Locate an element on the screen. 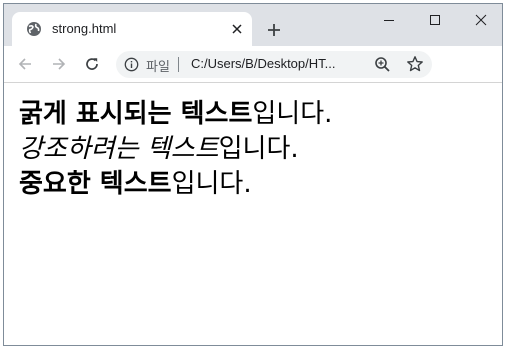 This screenshot has height=350, width=508. arrow-left-icon is located at coordinates (25, 64).